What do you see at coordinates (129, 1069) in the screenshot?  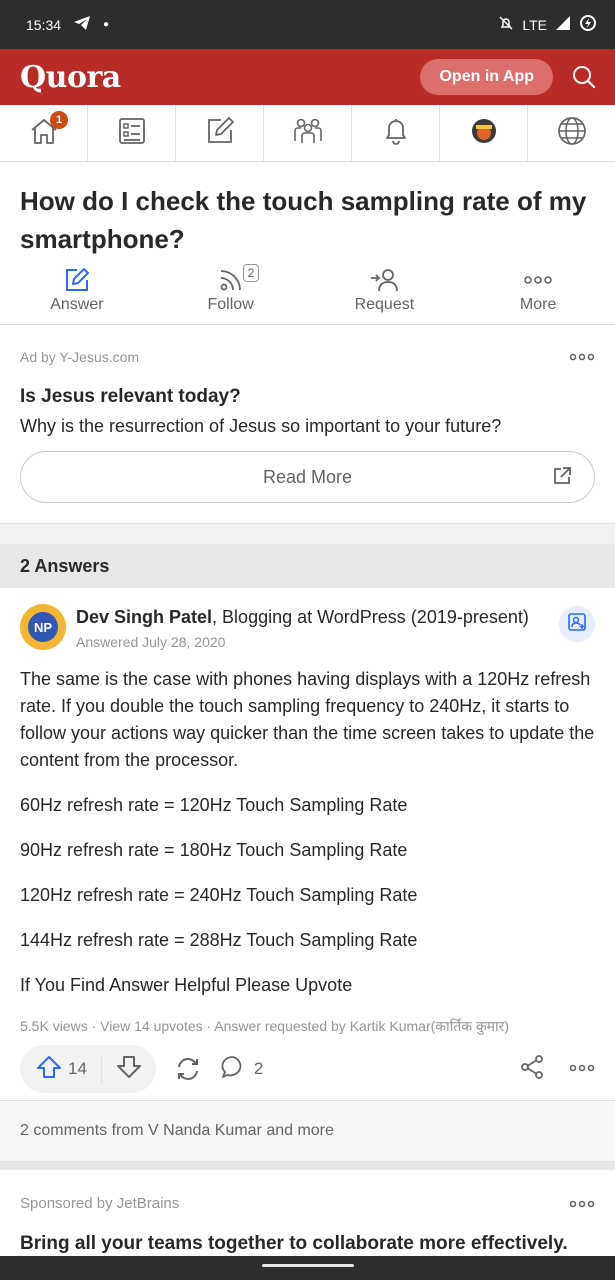 I see `downvote-icon` at bounding box center [129, 1069].